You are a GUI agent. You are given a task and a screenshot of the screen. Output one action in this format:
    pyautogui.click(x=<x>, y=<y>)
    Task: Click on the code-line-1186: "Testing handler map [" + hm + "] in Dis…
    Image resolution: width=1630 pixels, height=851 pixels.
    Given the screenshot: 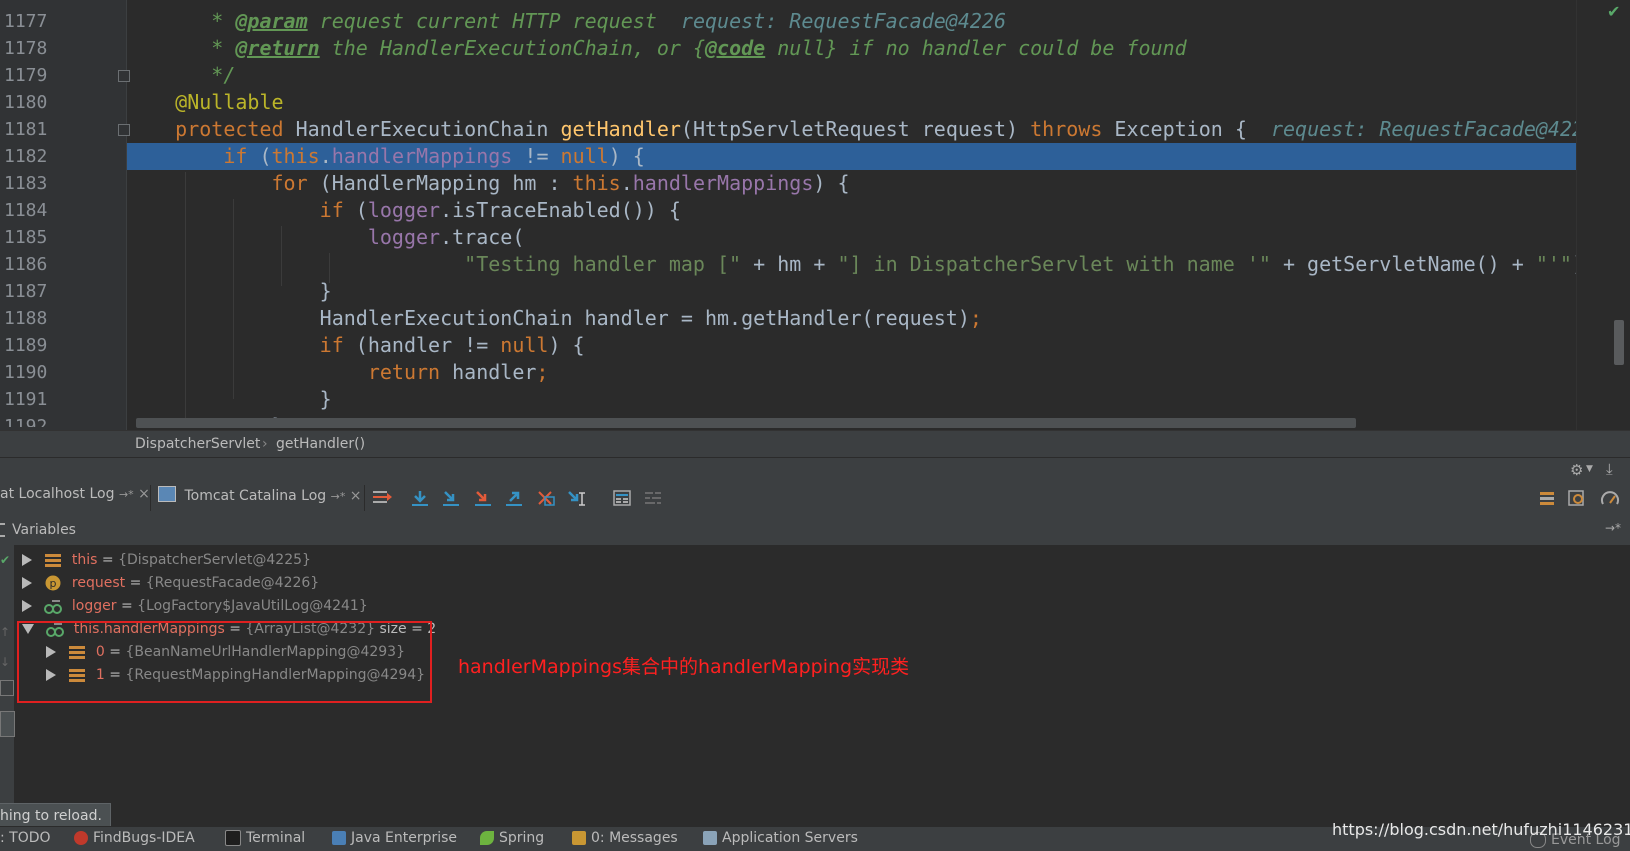 What is the action you would take?
    pyautogui.click(x=878, y=264)
    